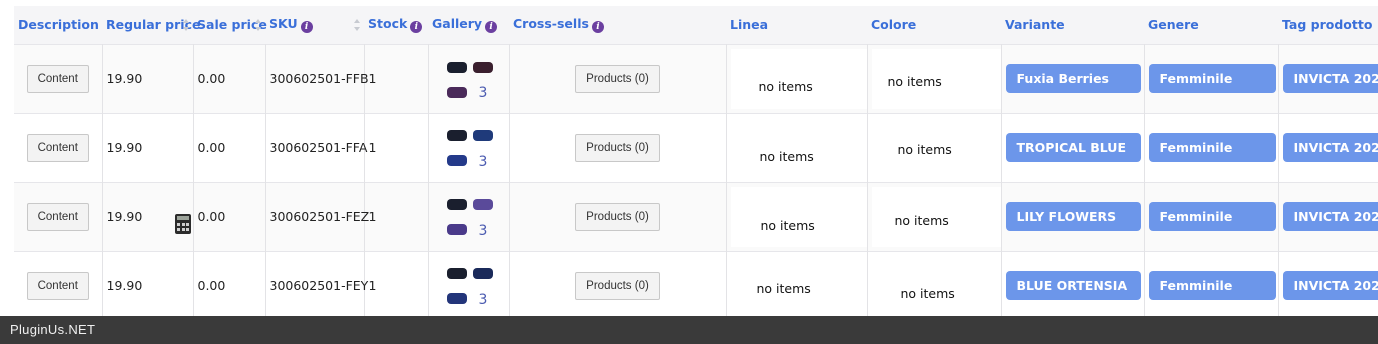 Image resolution: width=1378 pixels, height=344 pixels. I want to click on variante-cell: TROPICAL BLUE, so click(1072, 147).